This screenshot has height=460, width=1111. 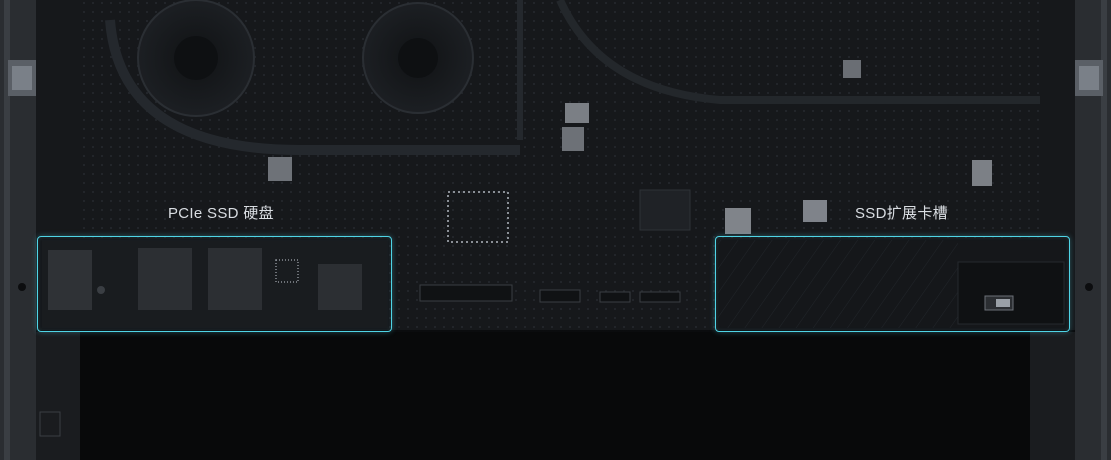 What do you see at coordinates (901, 213) in the screenshot?
I see `ssd-slot-label: SSD扩展卡槽` at bounding box center [901, 213].